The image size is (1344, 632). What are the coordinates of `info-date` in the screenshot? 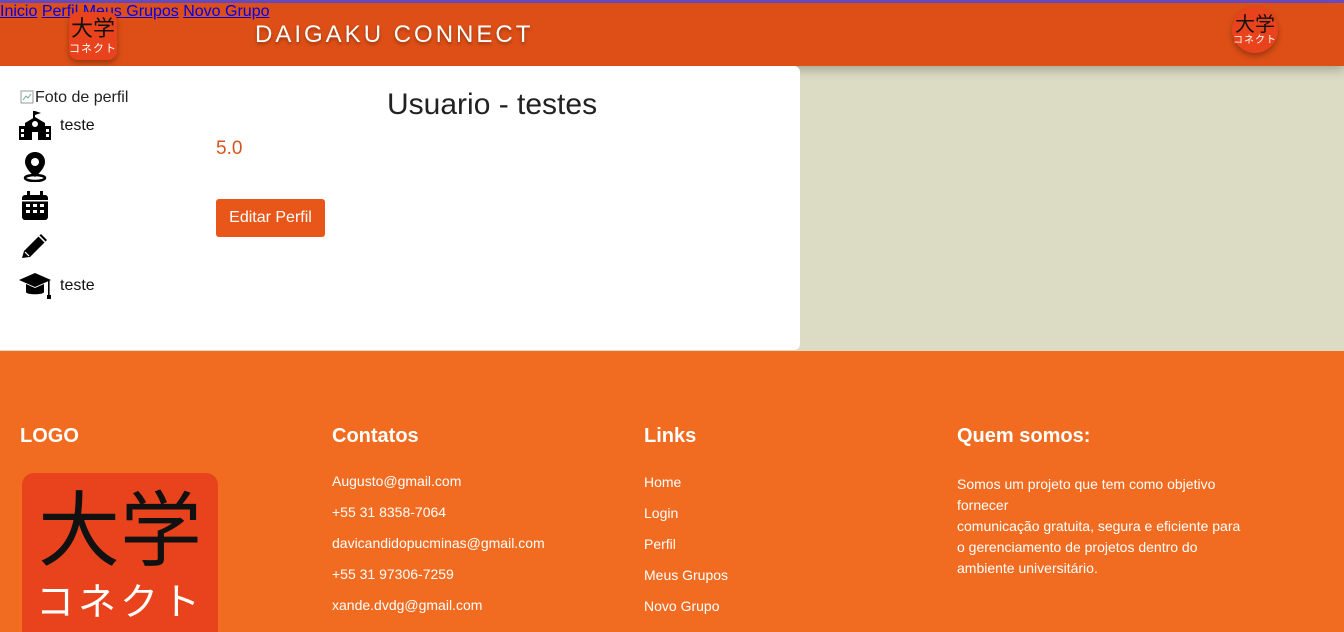 It's located at (39, 206).